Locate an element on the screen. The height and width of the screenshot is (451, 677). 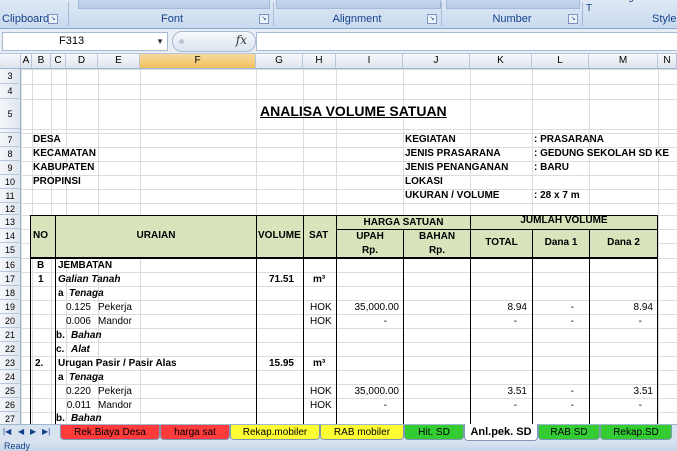
row-header: 7 is located at coordinates (10, 140).